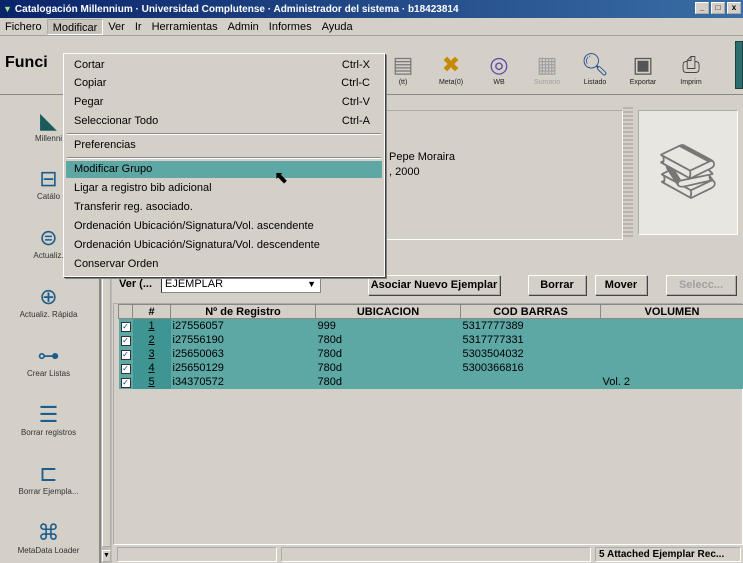  What do you see at coordinates (138, 27) in the screenshot?
I see `menu-ir: Ir` at bounding box center [138, 27].